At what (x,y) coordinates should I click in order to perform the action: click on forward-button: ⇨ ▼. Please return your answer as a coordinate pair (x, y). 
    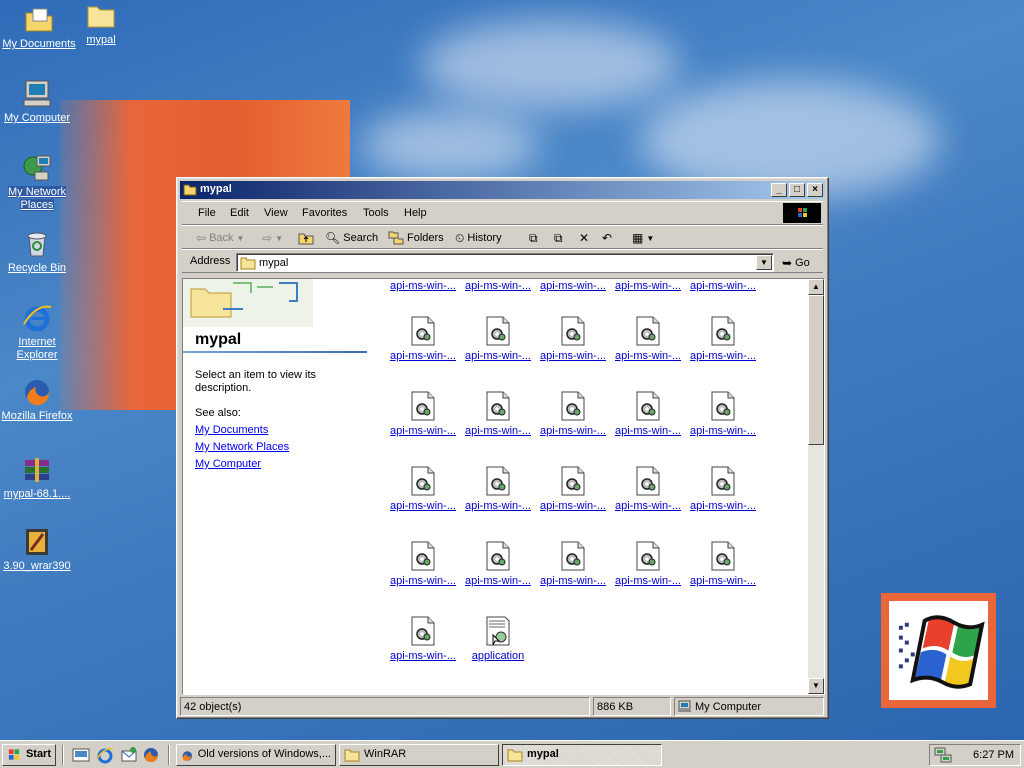
    Looking at the image, I should click on (272, 238).